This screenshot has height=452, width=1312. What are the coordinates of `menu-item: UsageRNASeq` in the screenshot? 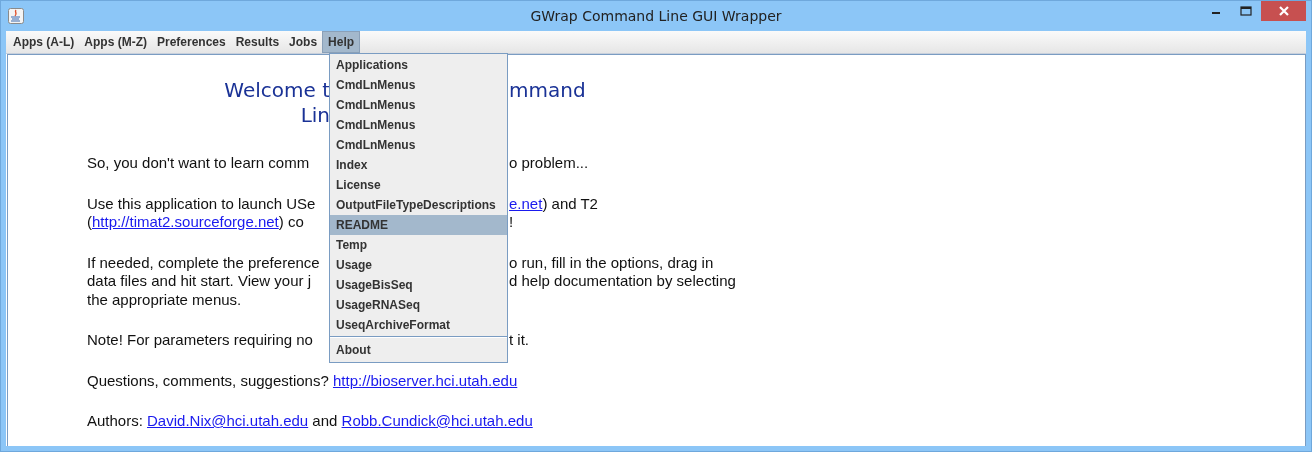 It's located at (418, 305).